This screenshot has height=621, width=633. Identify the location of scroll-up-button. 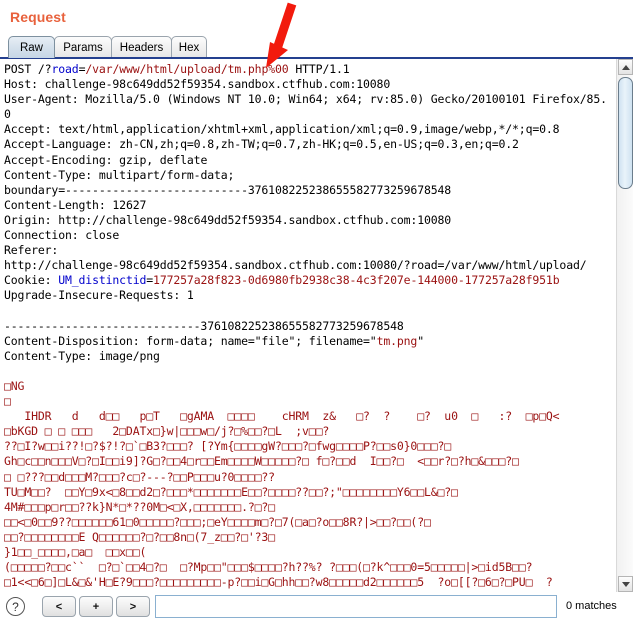
(625, 67).